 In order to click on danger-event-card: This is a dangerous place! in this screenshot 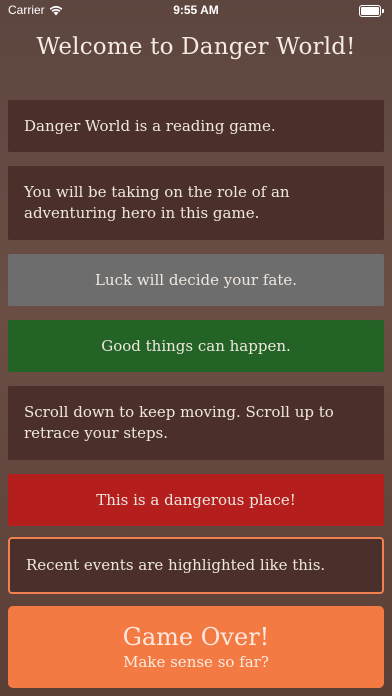, I will do `click(196, 500)`.